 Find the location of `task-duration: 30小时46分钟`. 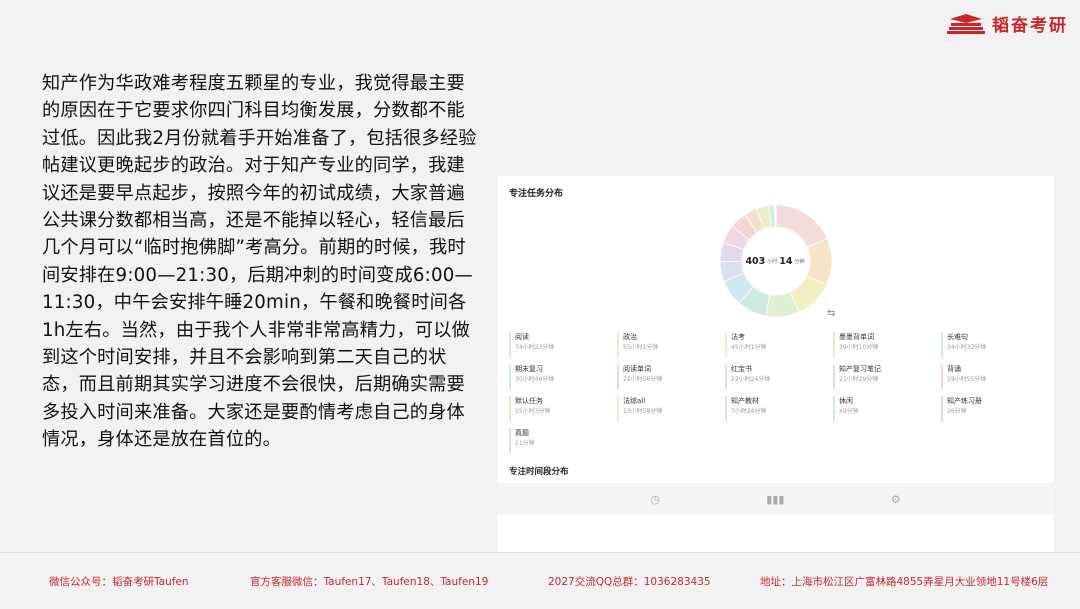

task-duration: 30小时46分钟 is located at coordinates (535, 379).